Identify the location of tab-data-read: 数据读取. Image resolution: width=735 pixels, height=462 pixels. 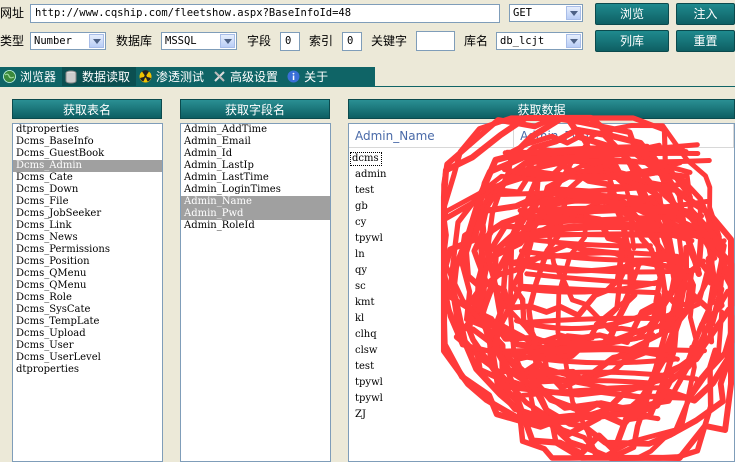
(99, 76).